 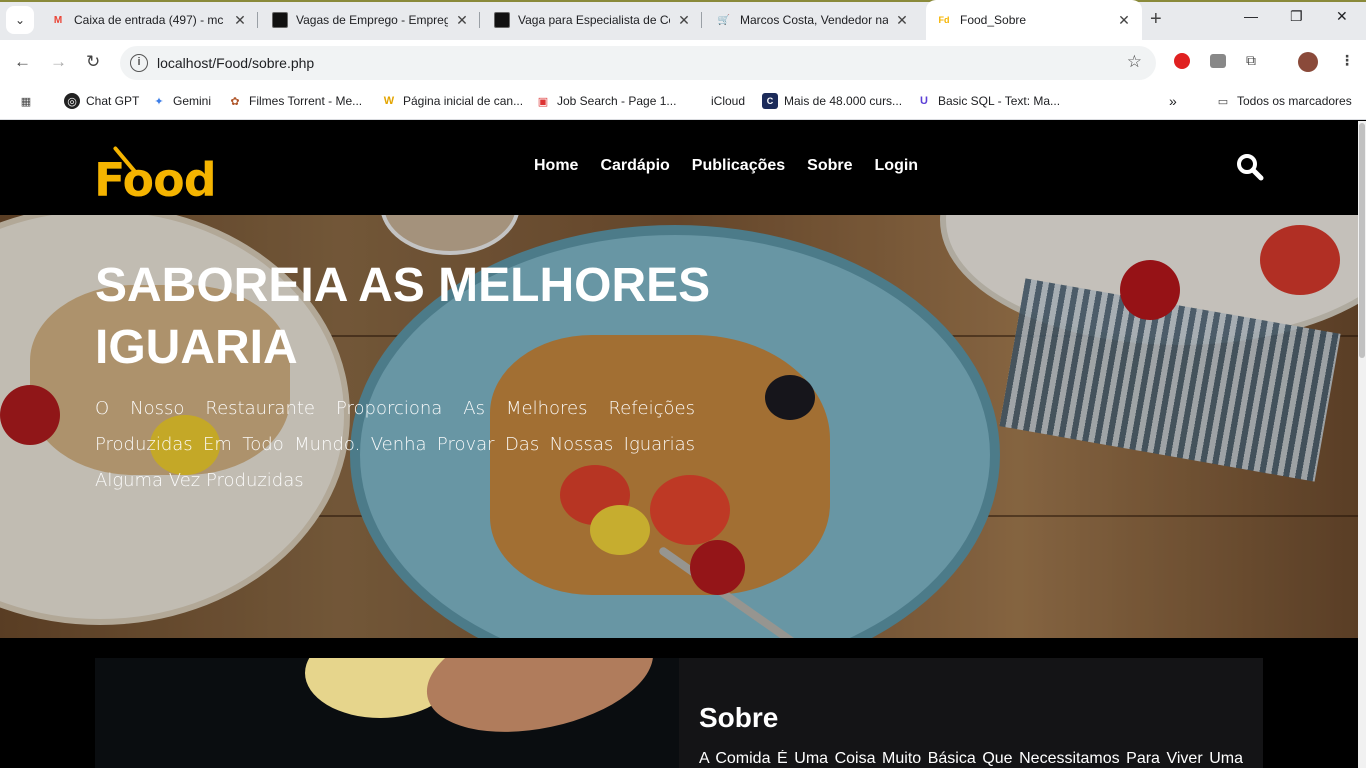 I want to click on nav-publicacoes: Publicações, so click(x=738, y=166).